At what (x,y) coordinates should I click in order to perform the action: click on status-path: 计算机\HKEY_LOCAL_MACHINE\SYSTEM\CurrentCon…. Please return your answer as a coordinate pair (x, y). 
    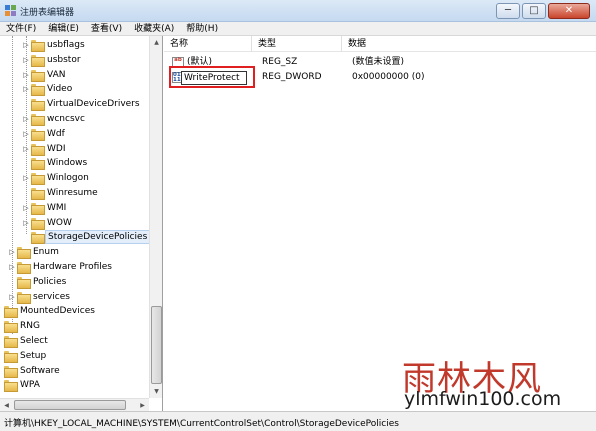
    Looking at the image, I should click on (201, 424).